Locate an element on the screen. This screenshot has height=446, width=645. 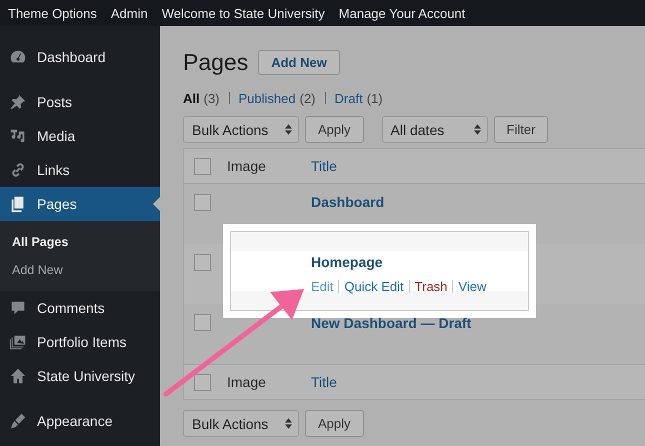
media-icon is located at coordinates (18, 136).